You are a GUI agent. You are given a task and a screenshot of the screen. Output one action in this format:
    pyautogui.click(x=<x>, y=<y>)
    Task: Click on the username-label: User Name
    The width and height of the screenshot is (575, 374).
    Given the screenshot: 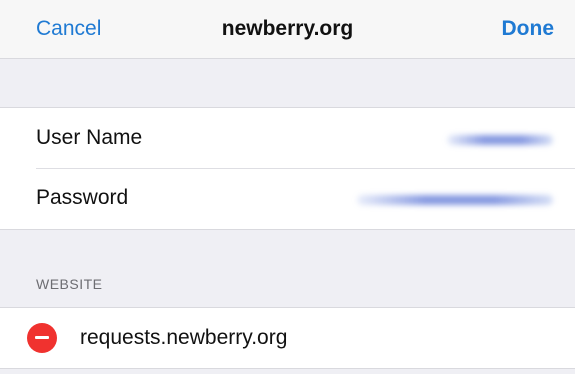 What is the action you would take?
    pyautogui.click(x=89, y=137)
    